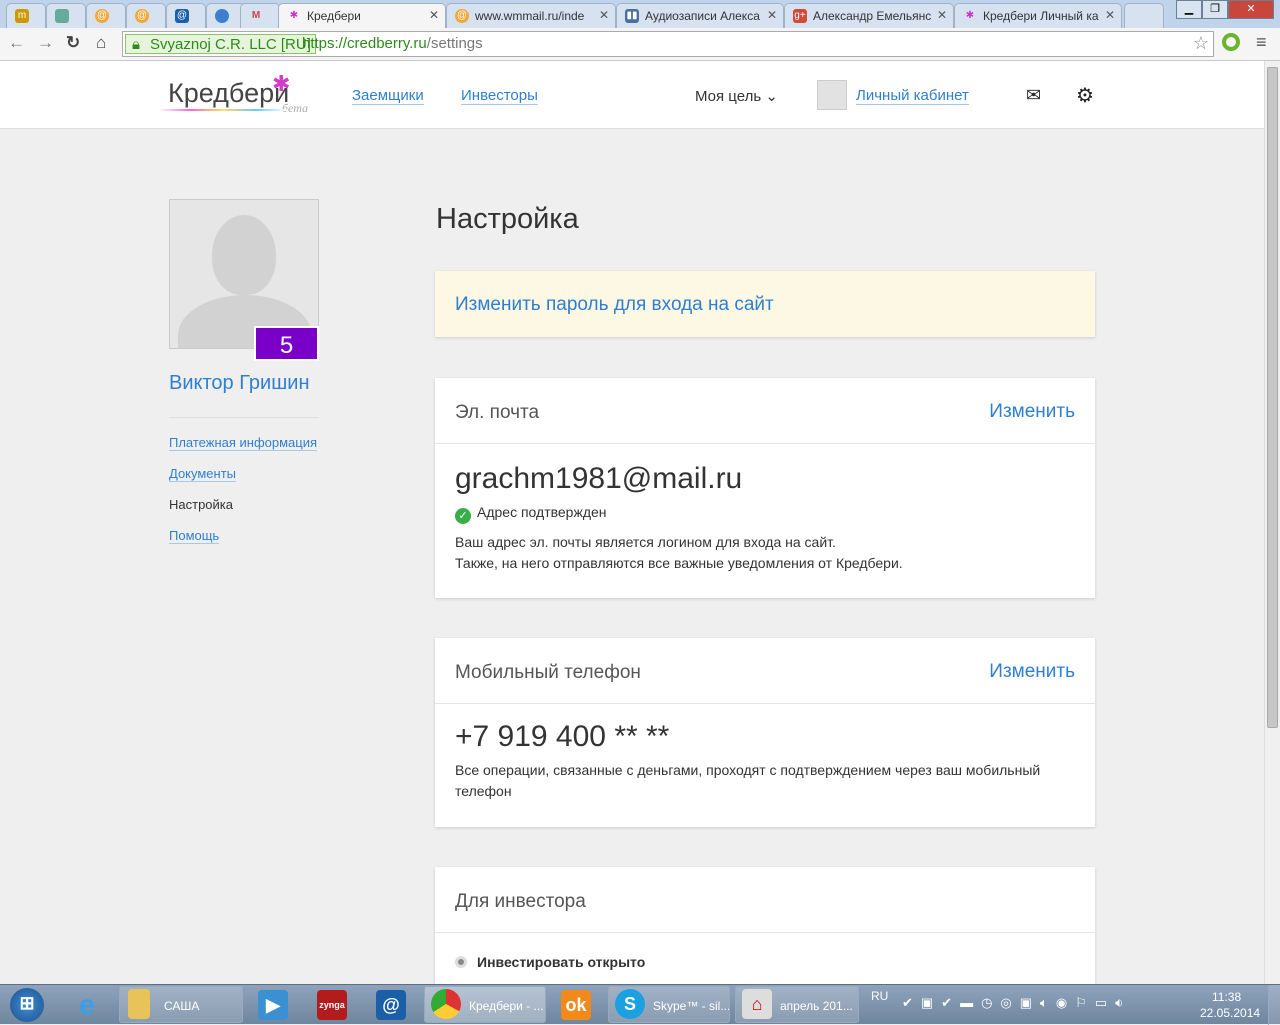 This screenshot has width=1280, height=1025. What do you see at coordinates (201, 504) in the screenshot?
I see `sidebar-item-settings: Настройка` at bounding box center [201, 504].